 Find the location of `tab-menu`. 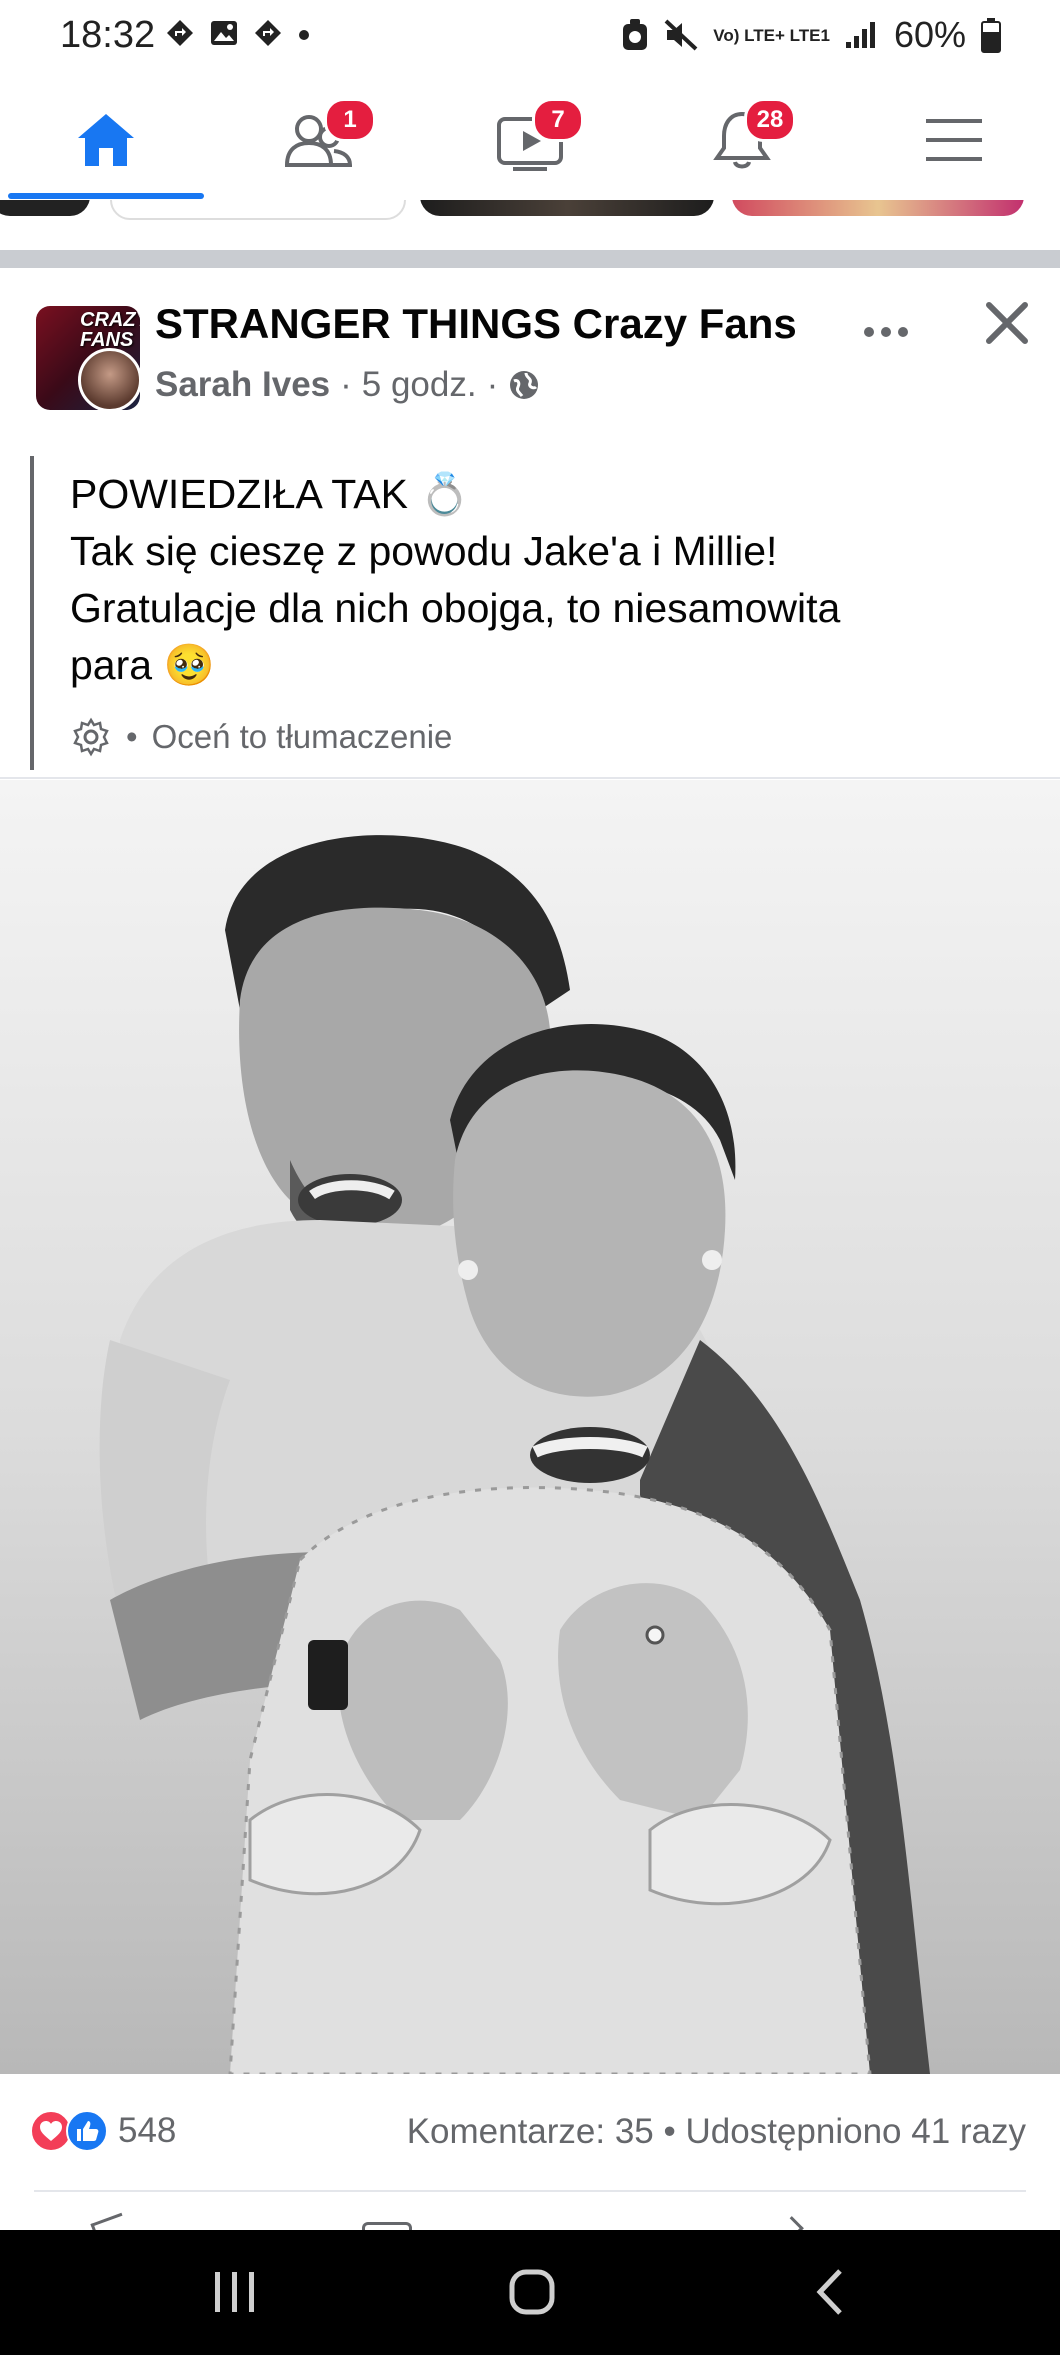

tab-menu is located at coordinates (954, 140).